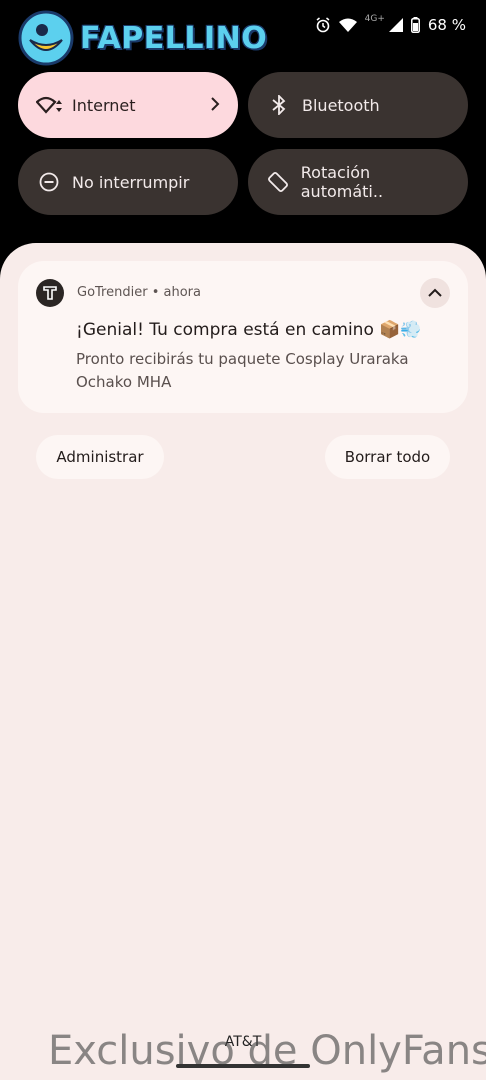  Describe the element at coordinates (323, 25) in the screenshot. I see `alarm-icon` at that location.